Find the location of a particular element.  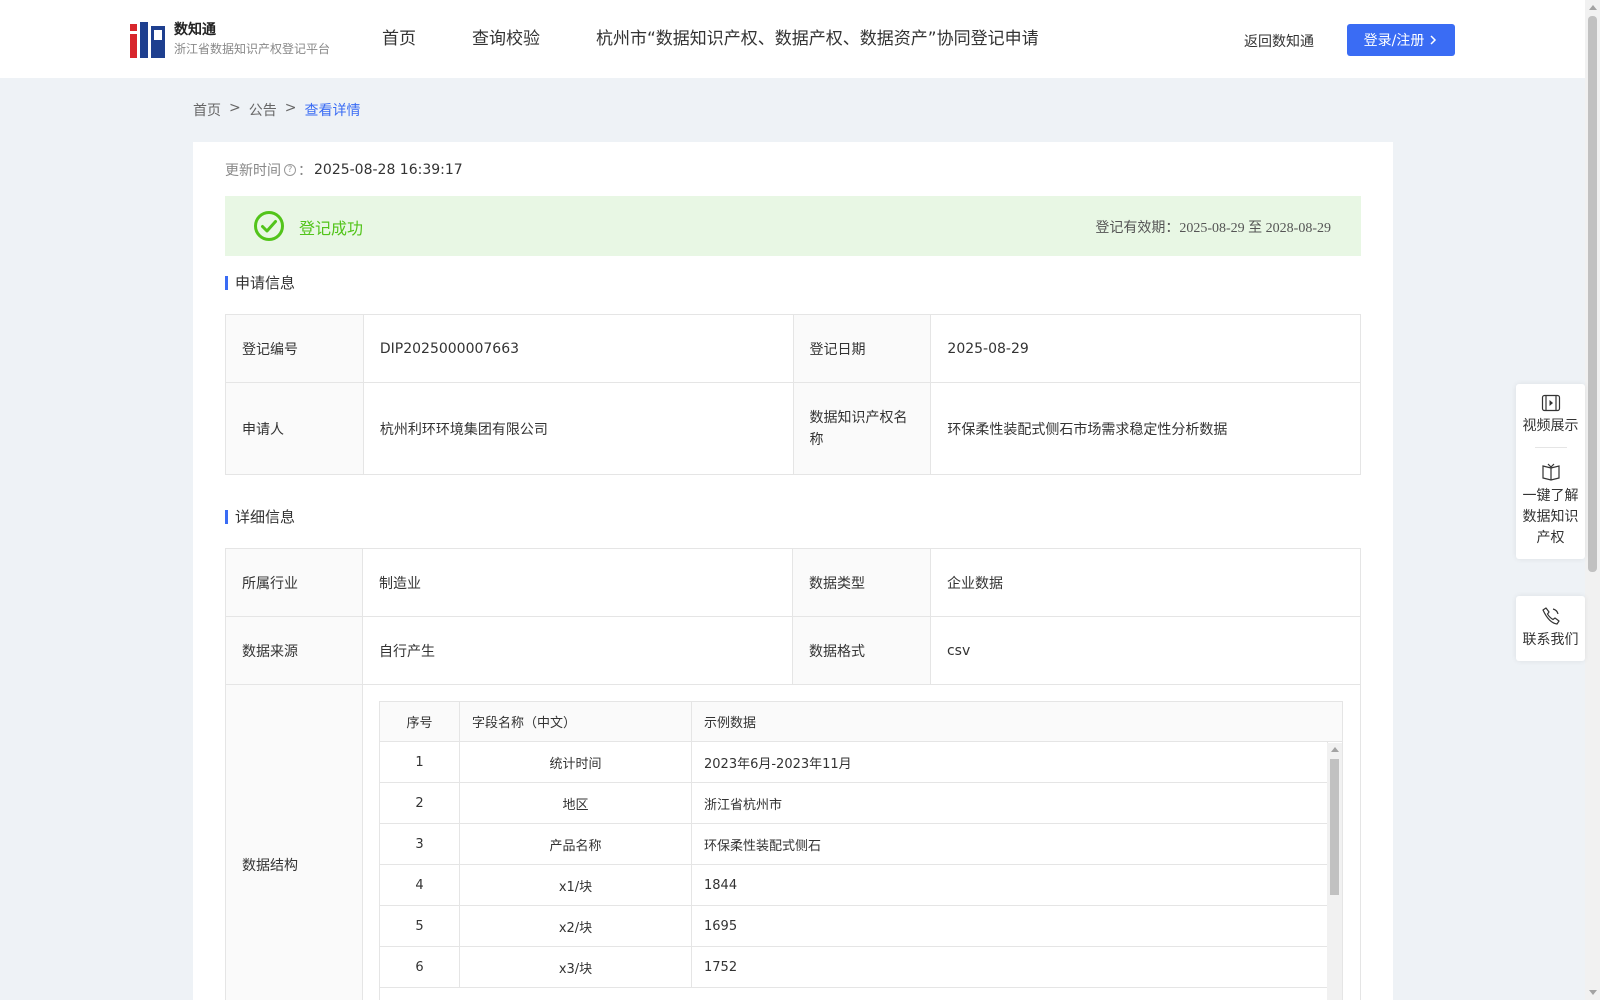

contact-us-button: 联系我们 is located at coordinates (1550, 628).